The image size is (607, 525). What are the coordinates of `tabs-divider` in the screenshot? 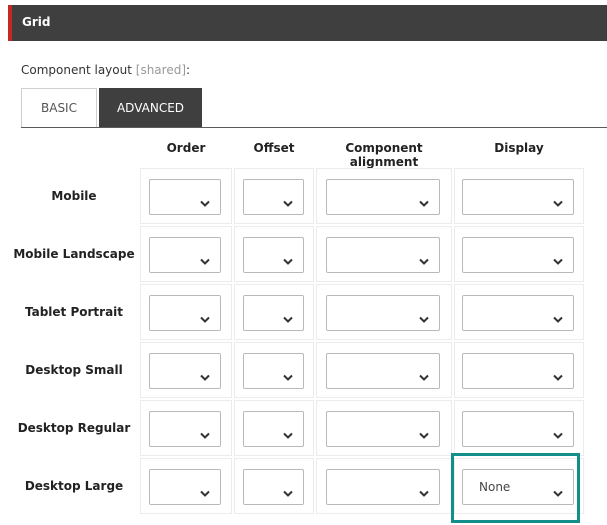 It's located at (314, 127).